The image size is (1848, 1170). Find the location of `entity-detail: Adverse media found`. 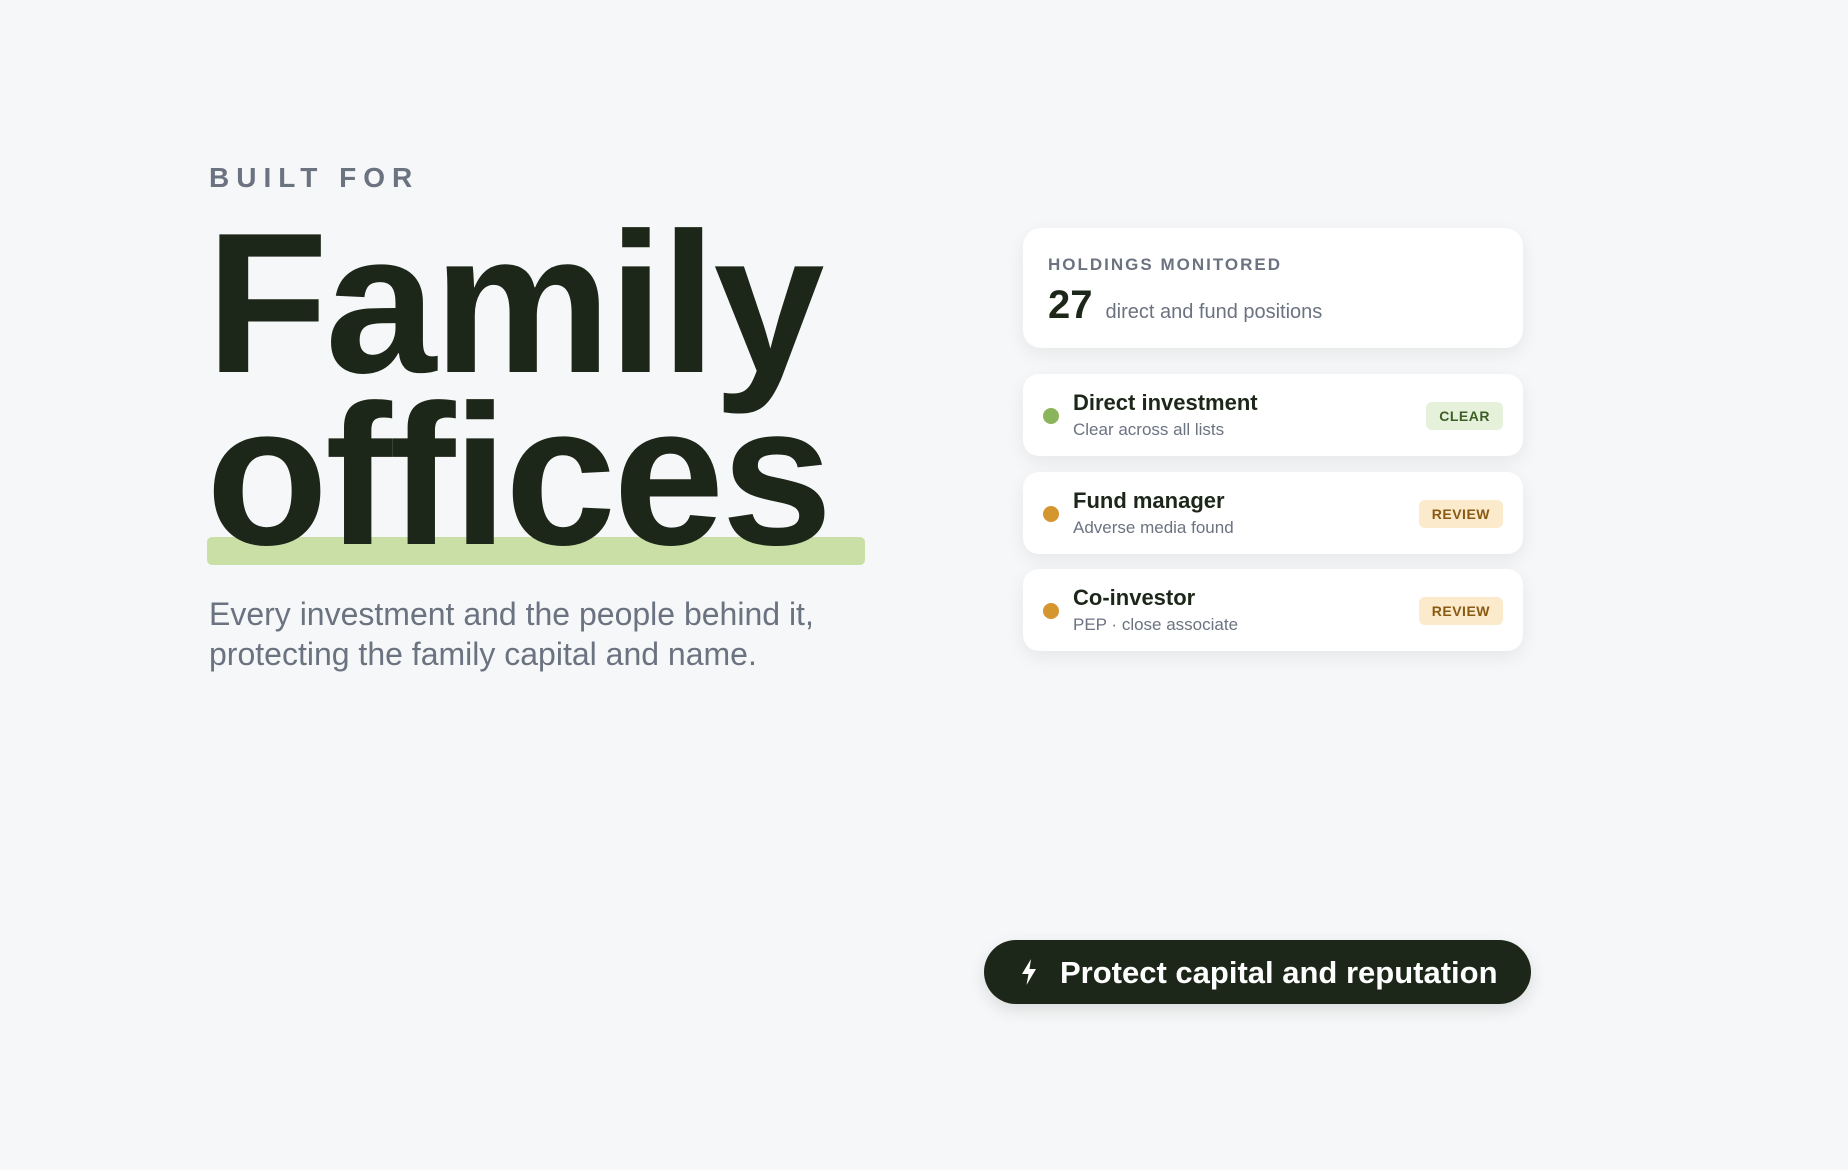

entity-detail: Adverse media found is located at coordinates (1153, 527).